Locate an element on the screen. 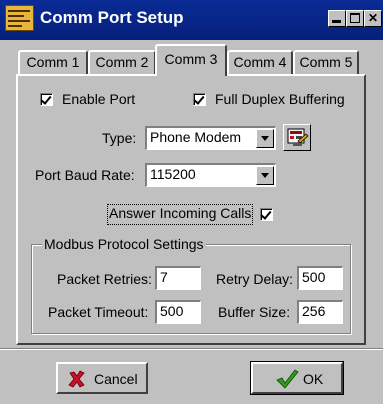 This screenshot has height=404, width=383. modem-settings-icon is located at coordinates (297, 137).